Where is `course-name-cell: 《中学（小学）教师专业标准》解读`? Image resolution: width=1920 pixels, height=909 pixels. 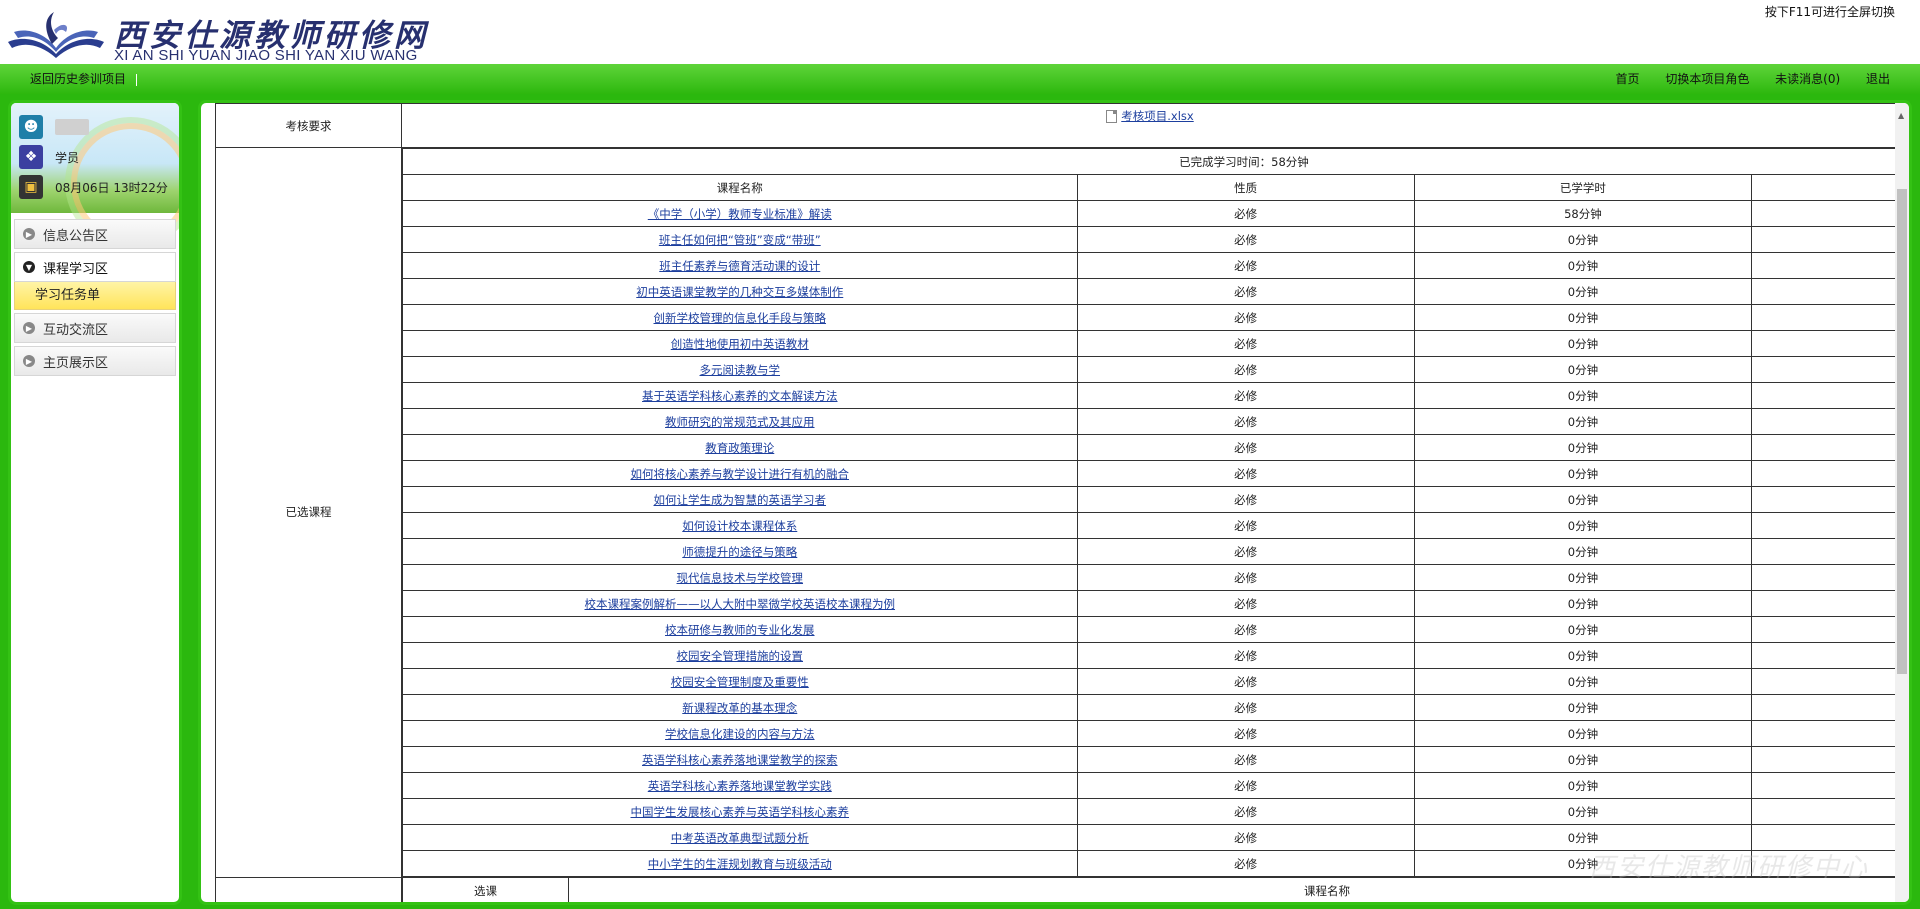
course-name-cell: 《中学（小学）教师专业标准》解读 is located at coordinates (740, 213).